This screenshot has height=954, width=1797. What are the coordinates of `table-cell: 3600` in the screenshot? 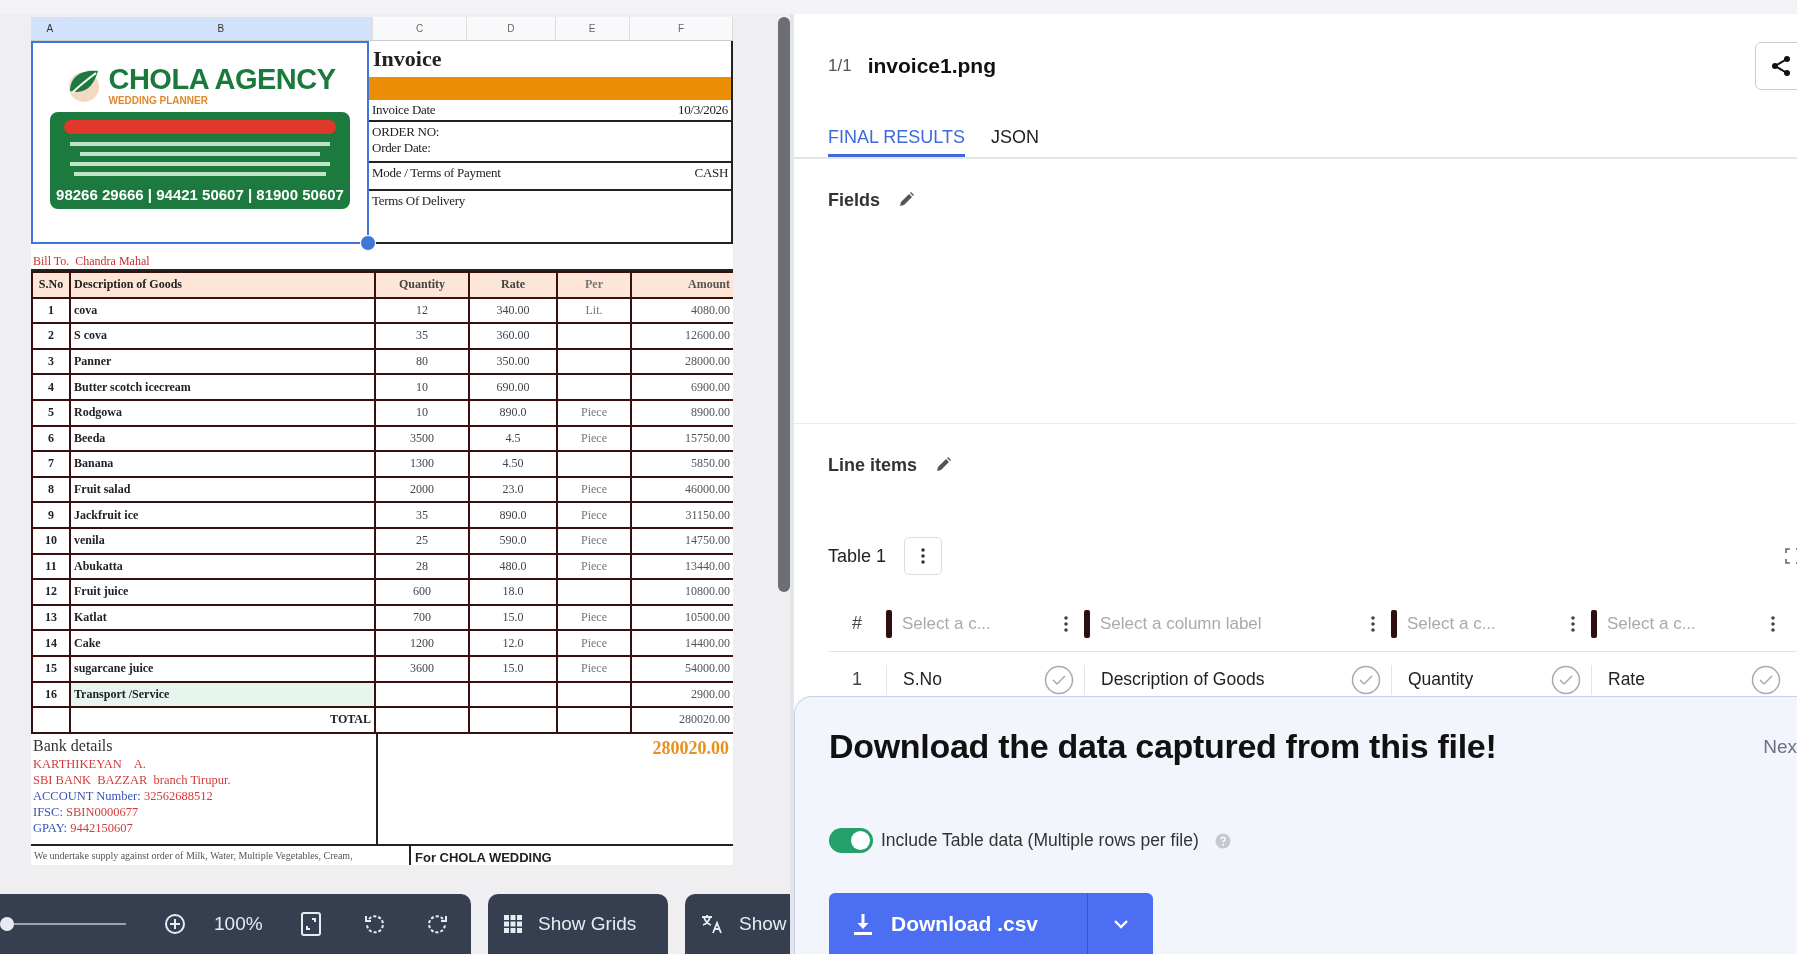 It's located at (422, 668).